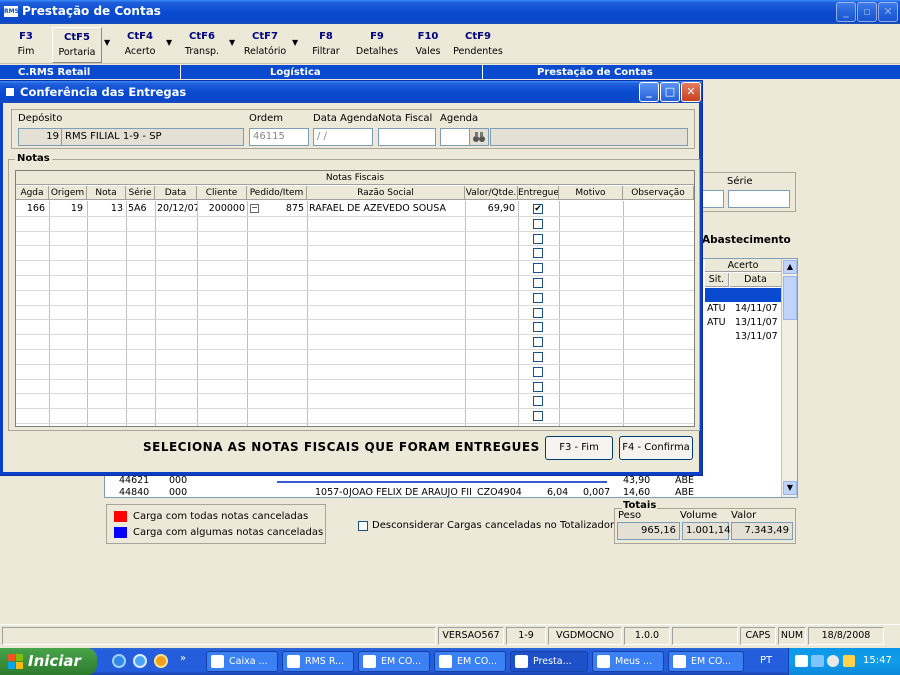 This screenshot has width=900, height=675. What do you see at coordinates (501, 208) in the screenshot?
I see `cell-valor: 69,90` at bounding box center [501, 208].